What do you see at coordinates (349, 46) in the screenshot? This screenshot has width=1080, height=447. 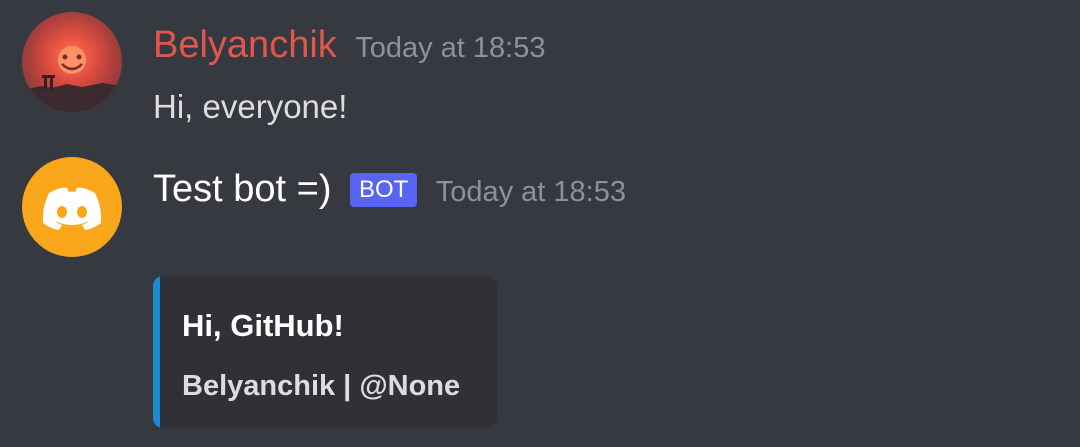 I see `message-header: Belyanchik Today at 18:53` at bounding box center [349, 46].